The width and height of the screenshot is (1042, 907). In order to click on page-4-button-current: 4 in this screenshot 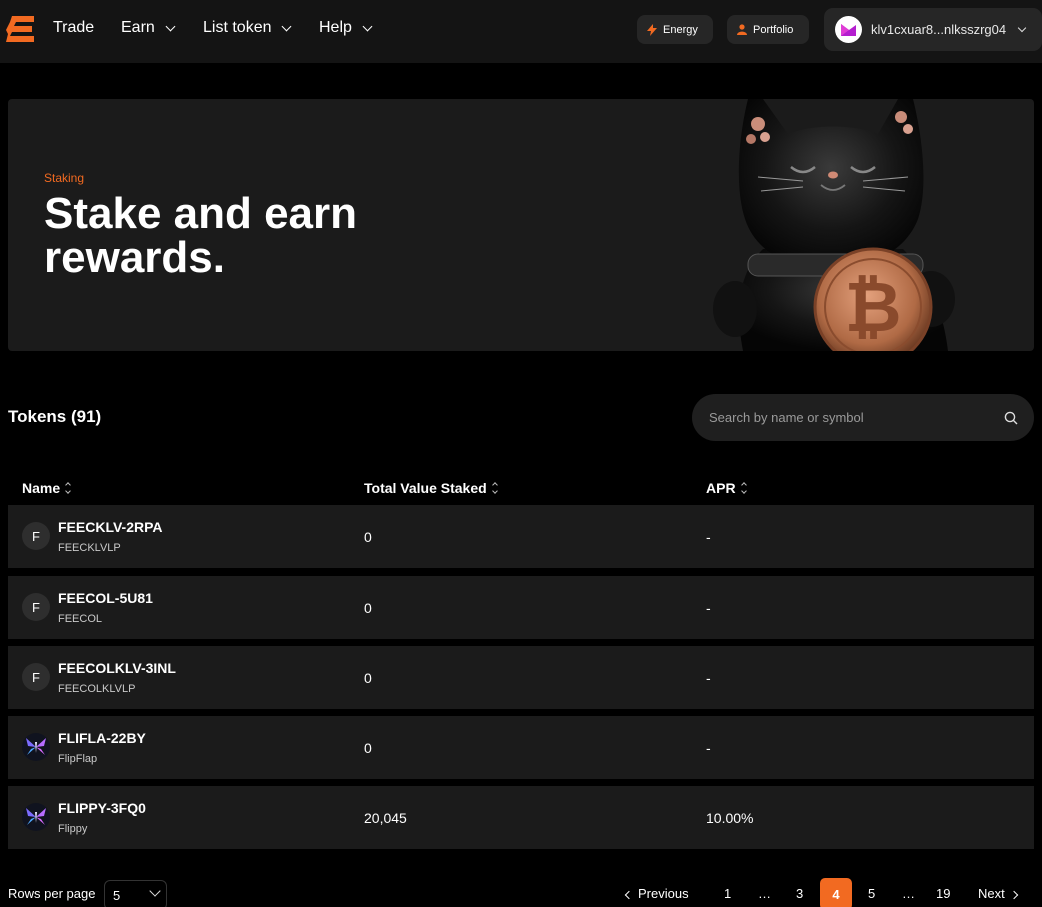, I will do `click(836, 892)`.